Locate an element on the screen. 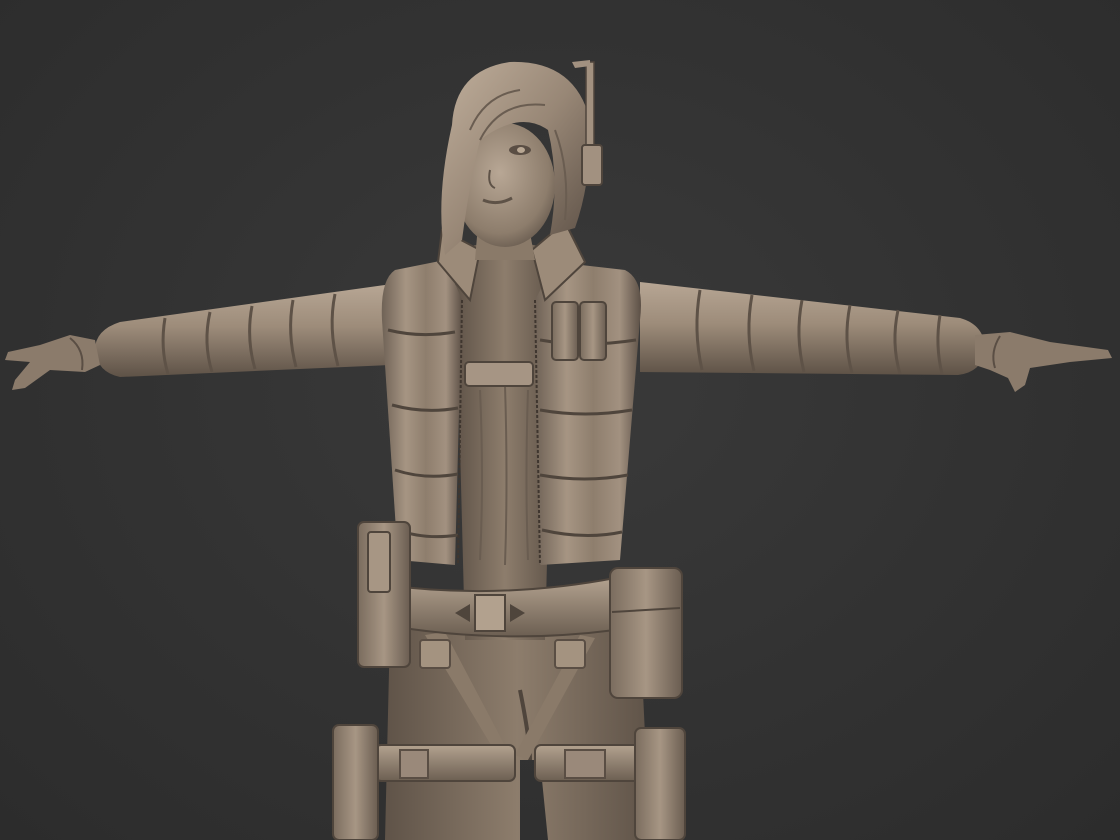 The height and width of the screenshot is (840, 1120). left-arm is located at coordinates (197, 337).